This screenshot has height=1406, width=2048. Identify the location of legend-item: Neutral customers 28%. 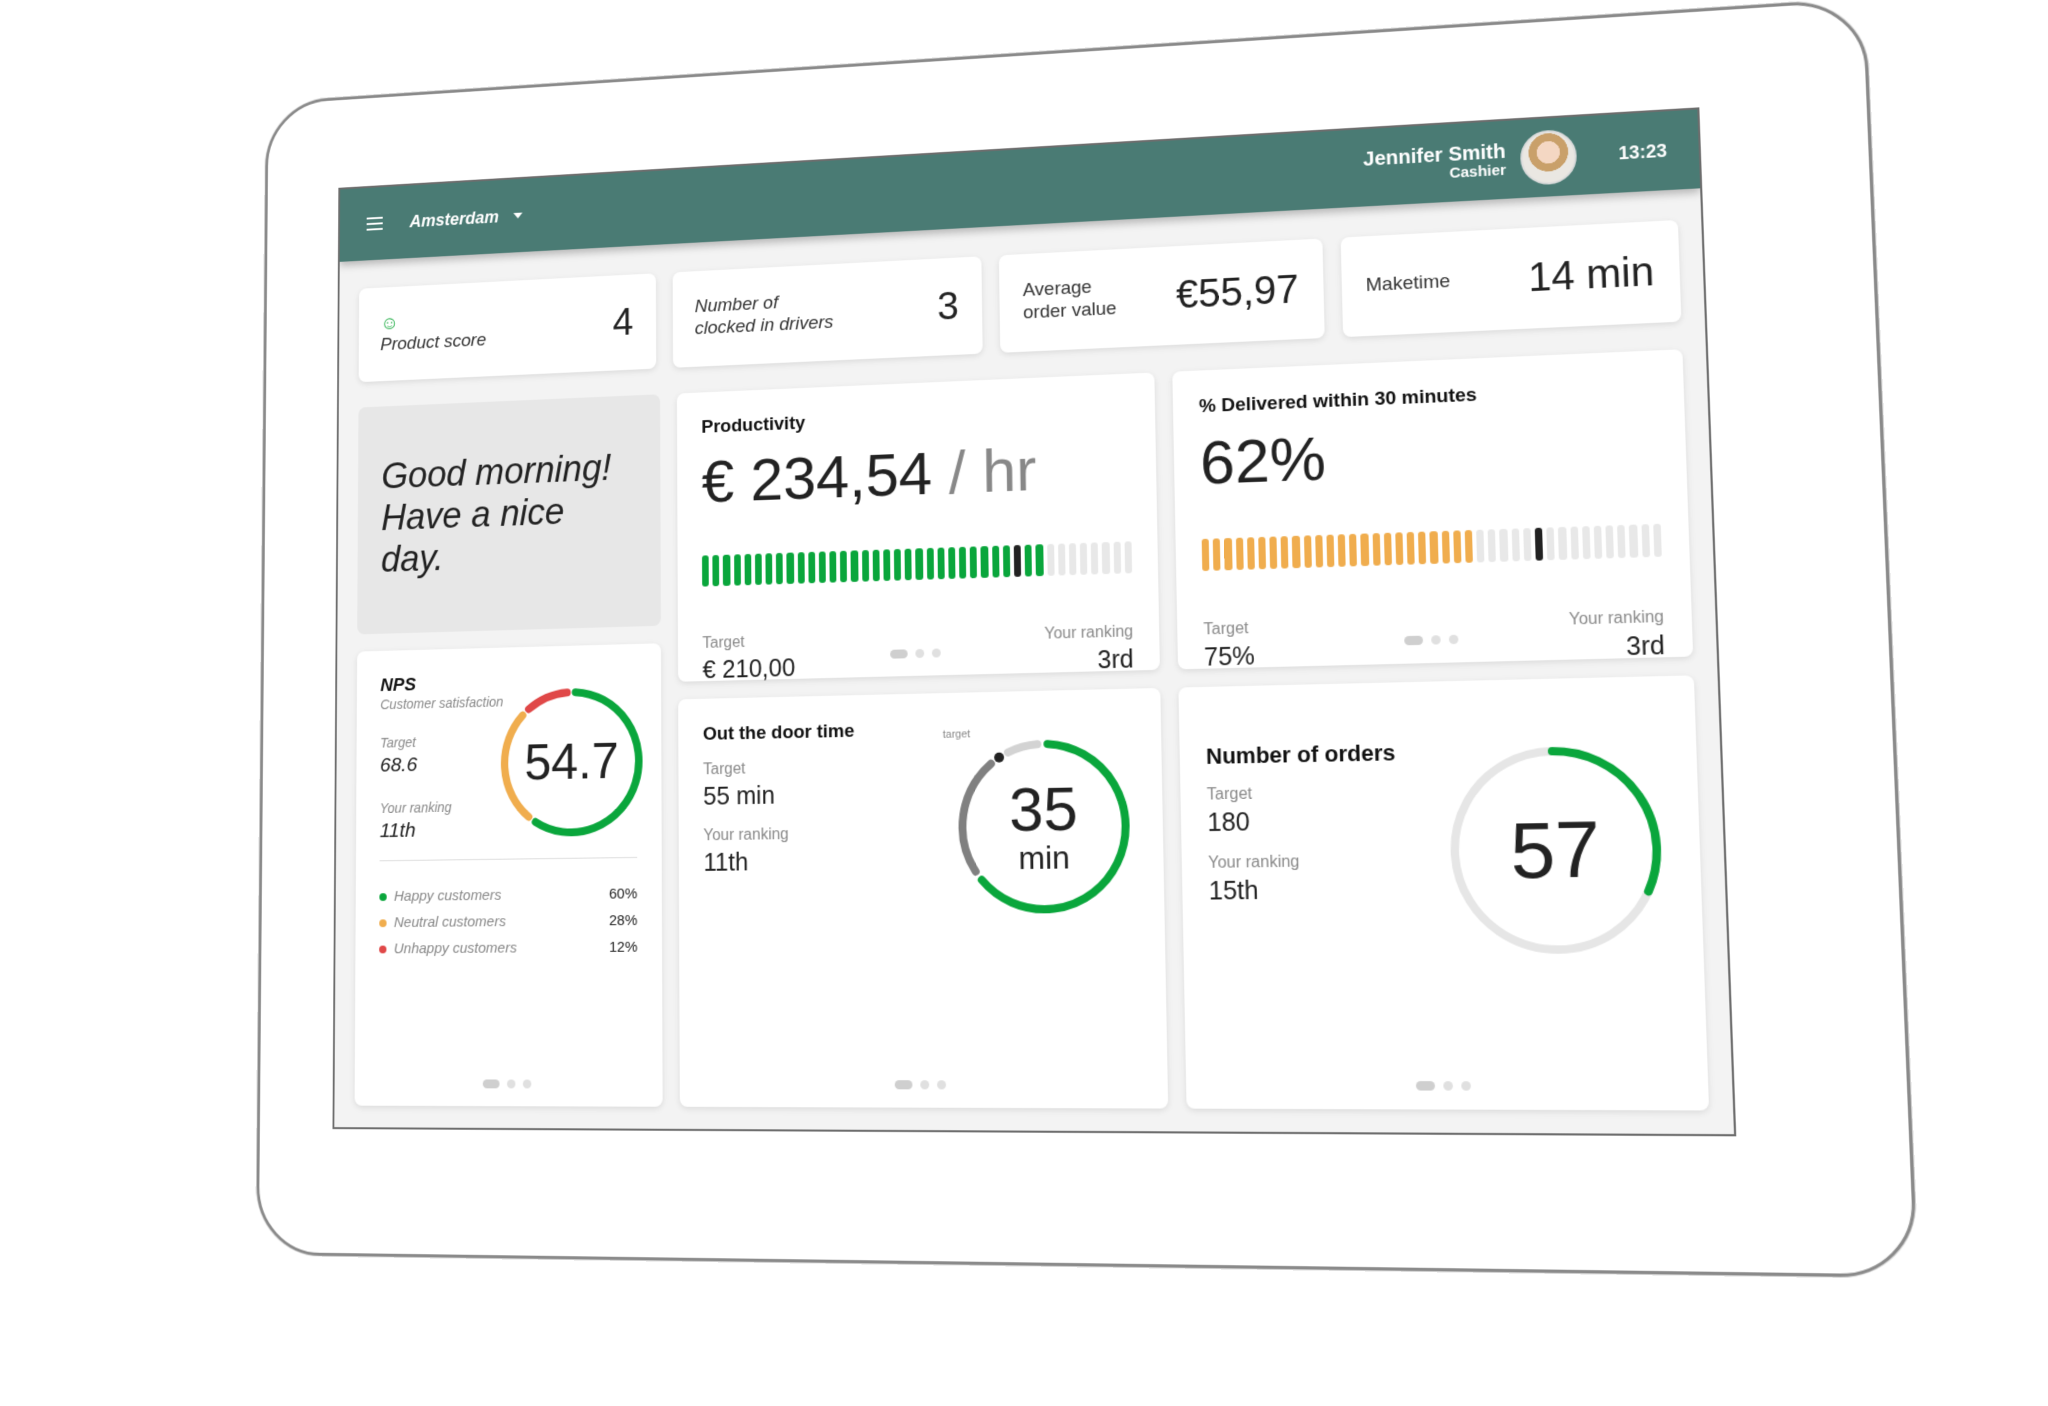
(508, 921).